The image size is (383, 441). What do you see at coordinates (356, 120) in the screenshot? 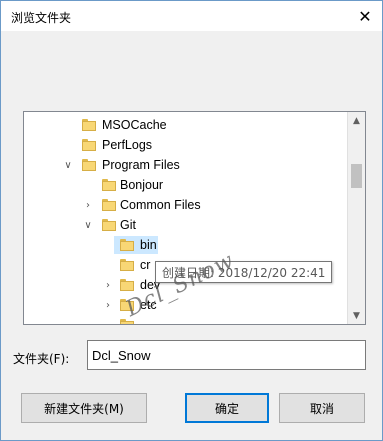
I see `scroll-up-icon: ▲` at bounding box center [356, 120].